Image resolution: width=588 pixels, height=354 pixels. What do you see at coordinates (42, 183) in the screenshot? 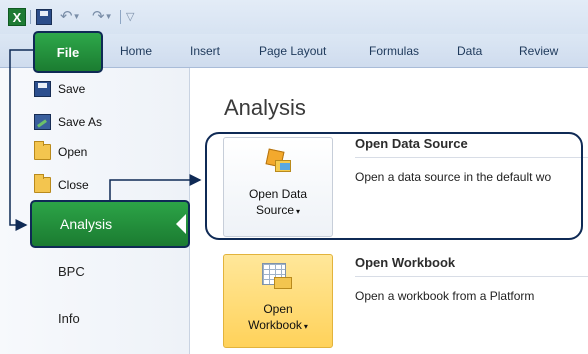
I see `close-folder-icon` at bounding box center [42, 183].